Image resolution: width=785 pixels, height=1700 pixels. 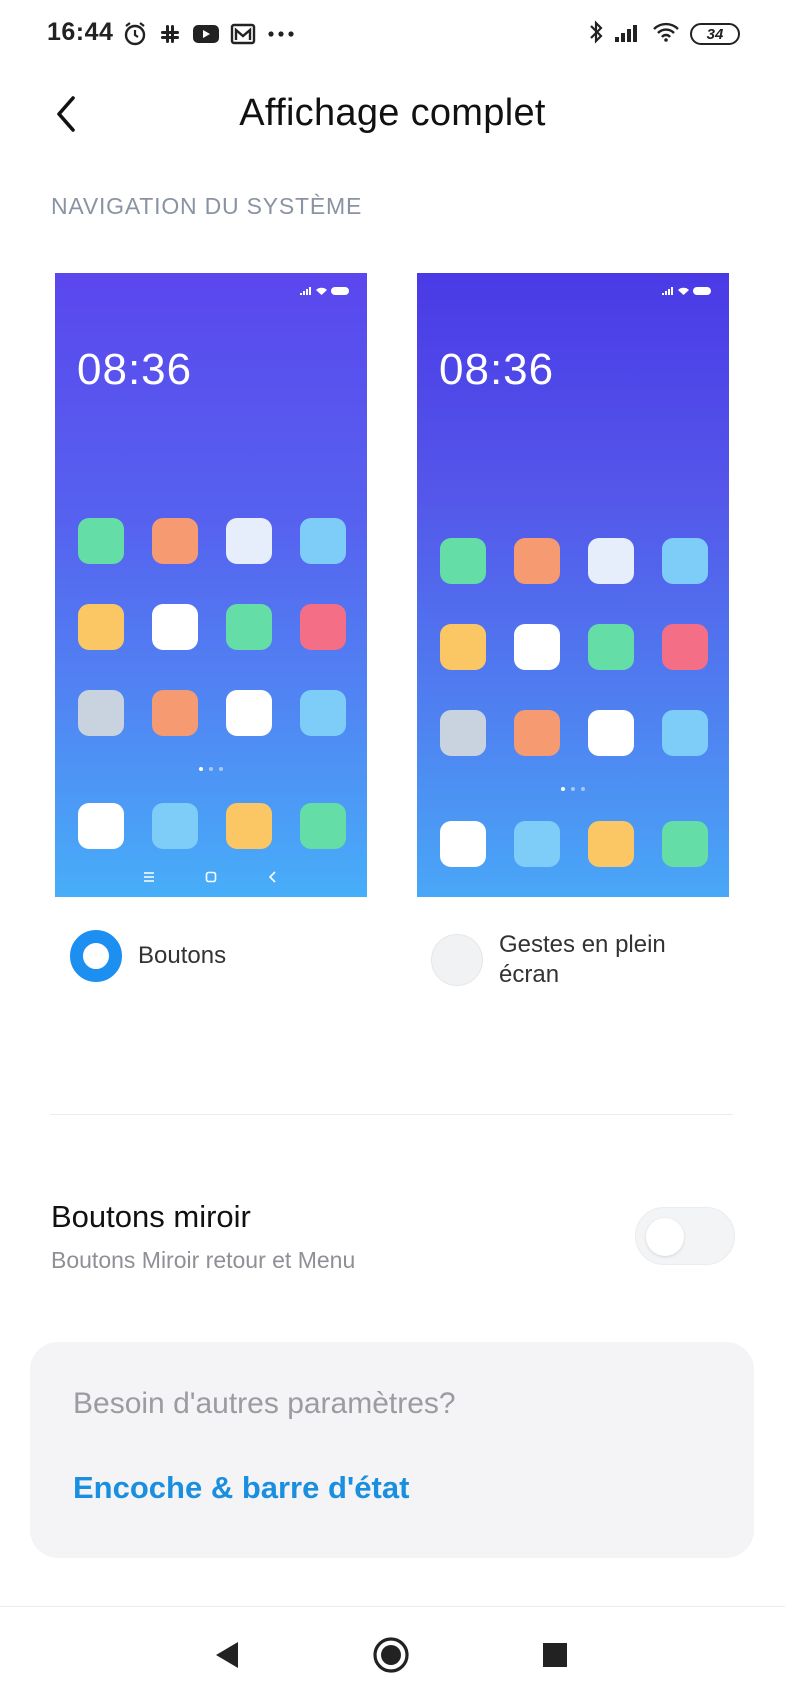 I want to click on section-label: NAVIGATION DU SYSTÈME, so click(x=207, y=206).